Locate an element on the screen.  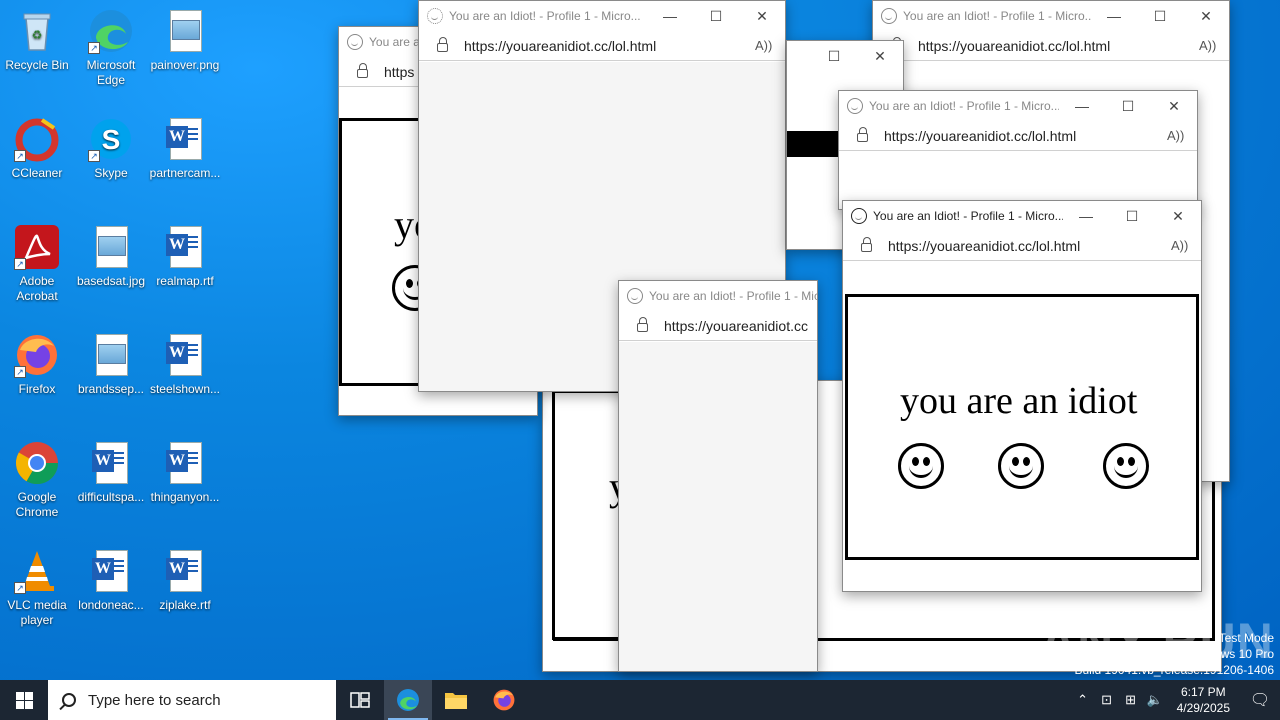
desktop-icon-ziplake: W ziplake.rtf is located at coordinates (185, 580).